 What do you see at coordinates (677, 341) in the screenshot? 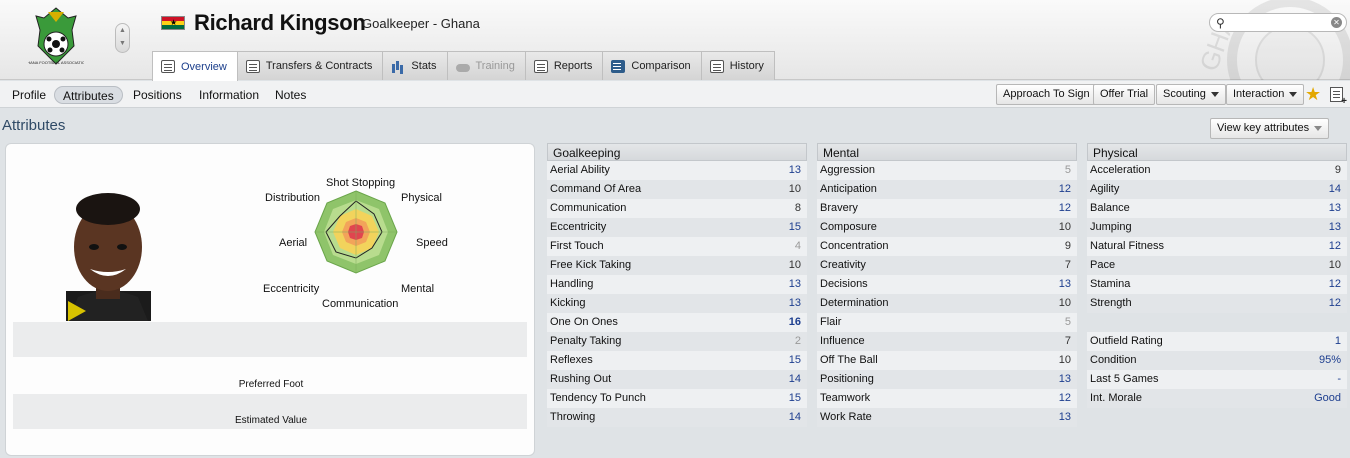
I see `attribute-row: Penalty Taking 2` at bounding box center [677, 341].